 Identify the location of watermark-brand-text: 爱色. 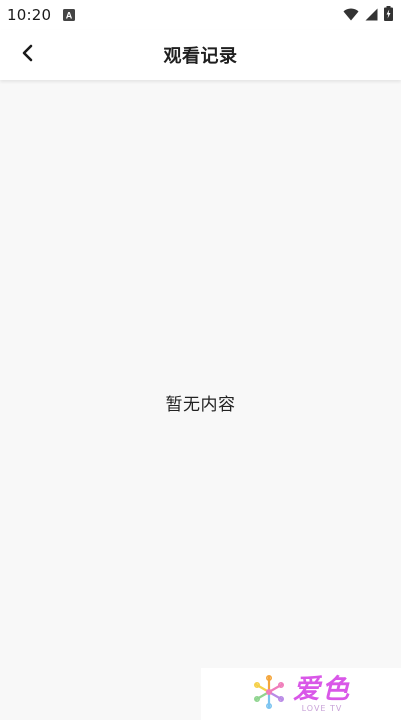
(322, 689).